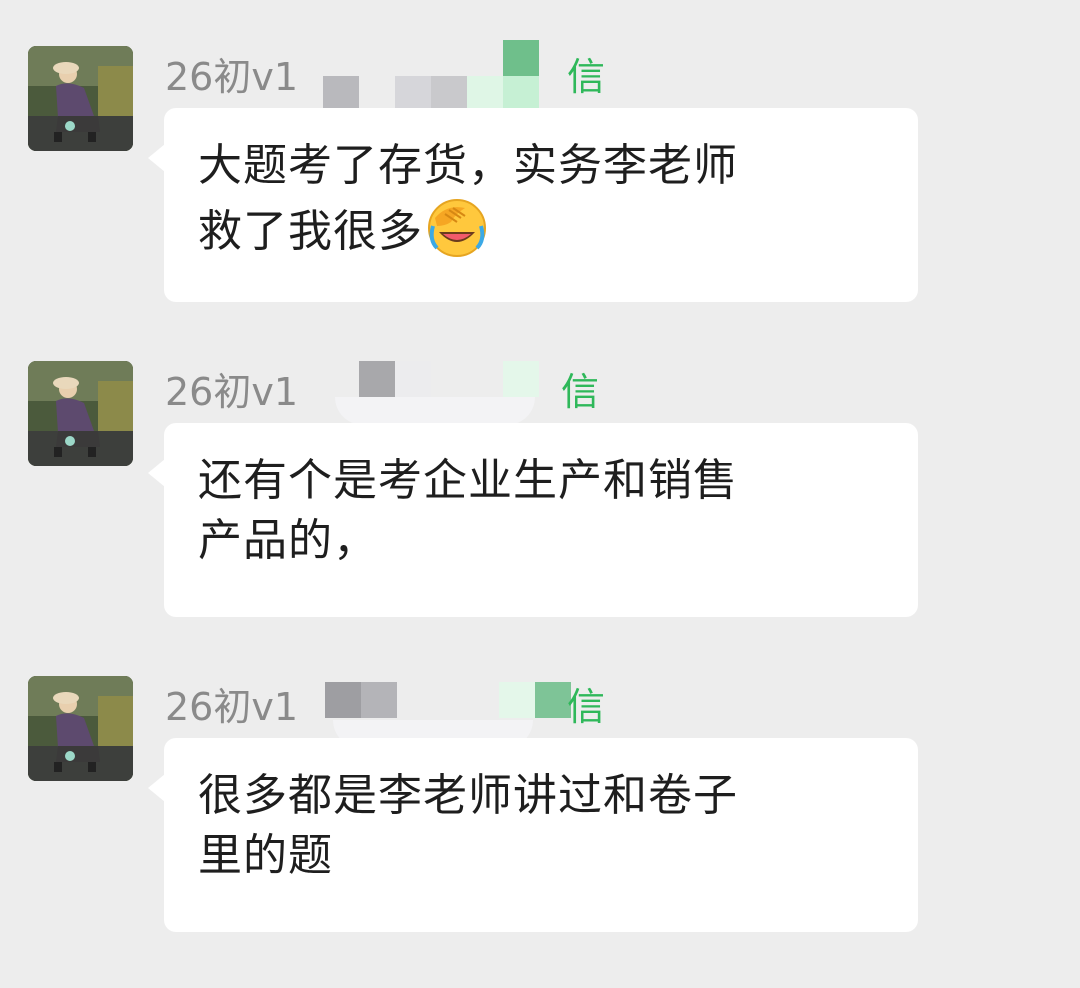 The height and width of the screenshot is (988, 1080). I want to click on message-line-text: 救了我很多, so click(310, 231).